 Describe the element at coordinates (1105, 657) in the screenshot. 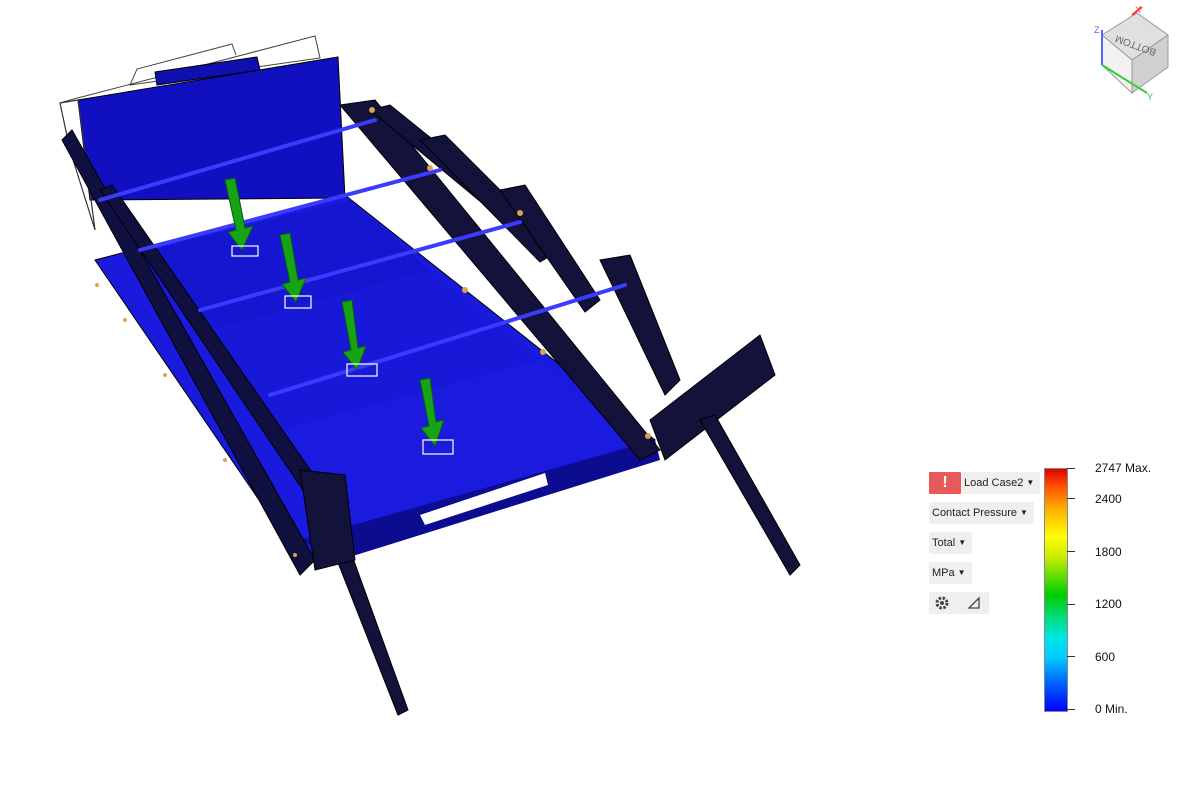

I see `legend-tick-label: 600` at that location.